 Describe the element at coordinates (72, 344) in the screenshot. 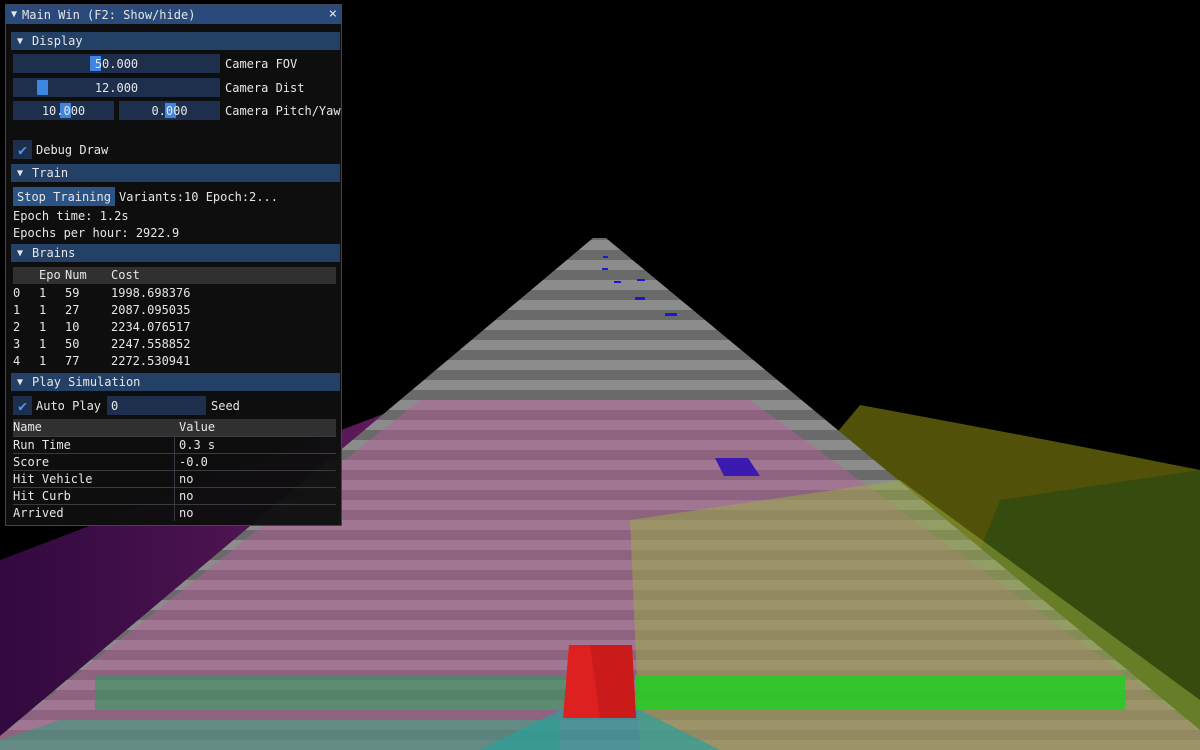

I see `cell: 50` at that location.